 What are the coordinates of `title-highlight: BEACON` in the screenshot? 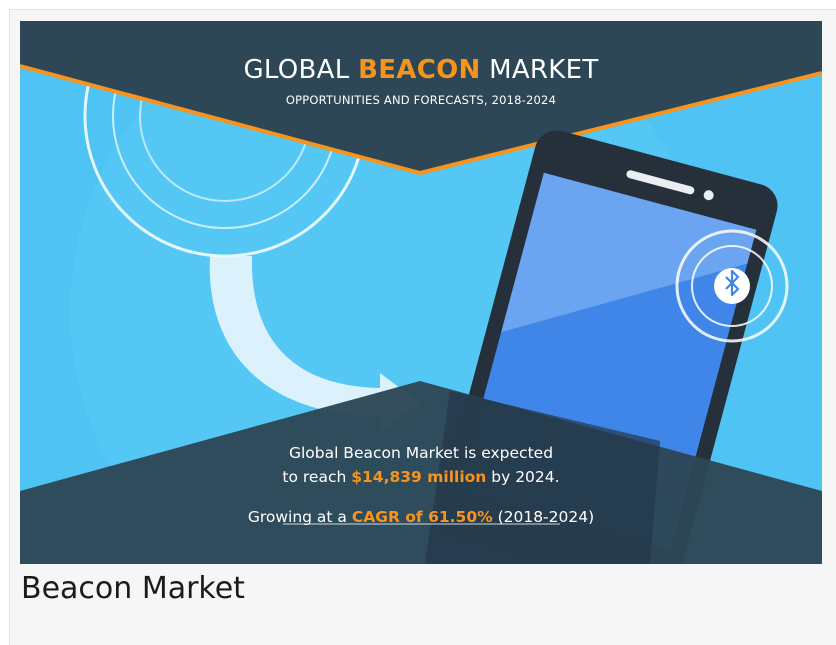 It's located at (419, 70).